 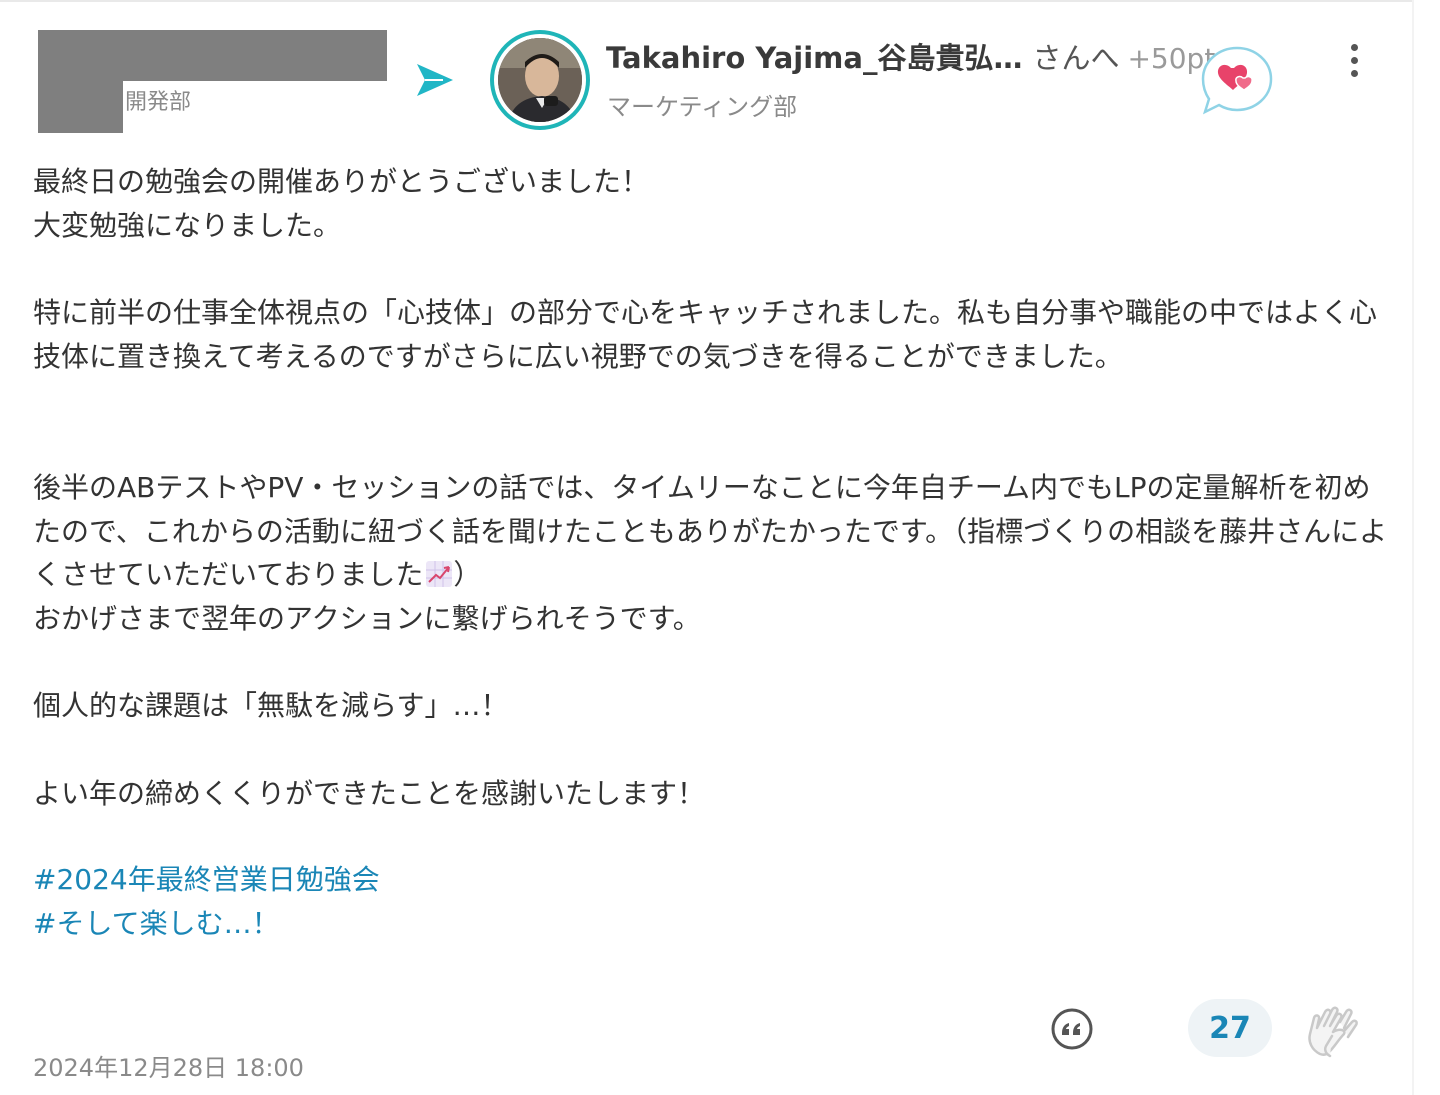 I want to click on clapping-hands-icon, so click(x=1331, y=1030).